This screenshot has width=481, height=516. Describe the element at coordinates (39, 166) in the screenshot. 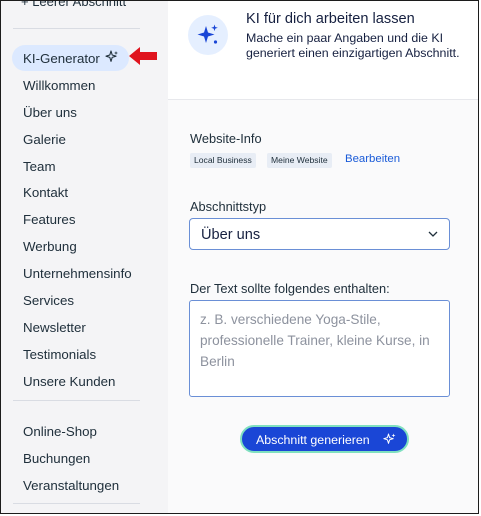

I see `sidebar-item-team: Team` at that location.